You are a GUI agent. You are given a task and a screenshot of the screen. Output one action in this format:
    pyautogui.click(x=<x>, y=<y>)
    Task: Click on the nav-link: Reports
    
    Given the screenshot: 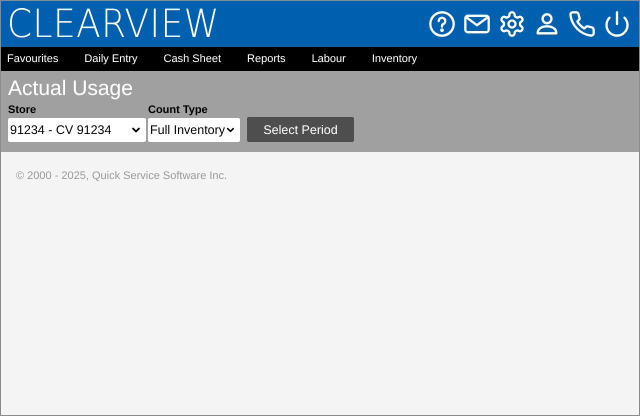 What is the action you would take?
    pyautogui.click(x=266, y=59)
    